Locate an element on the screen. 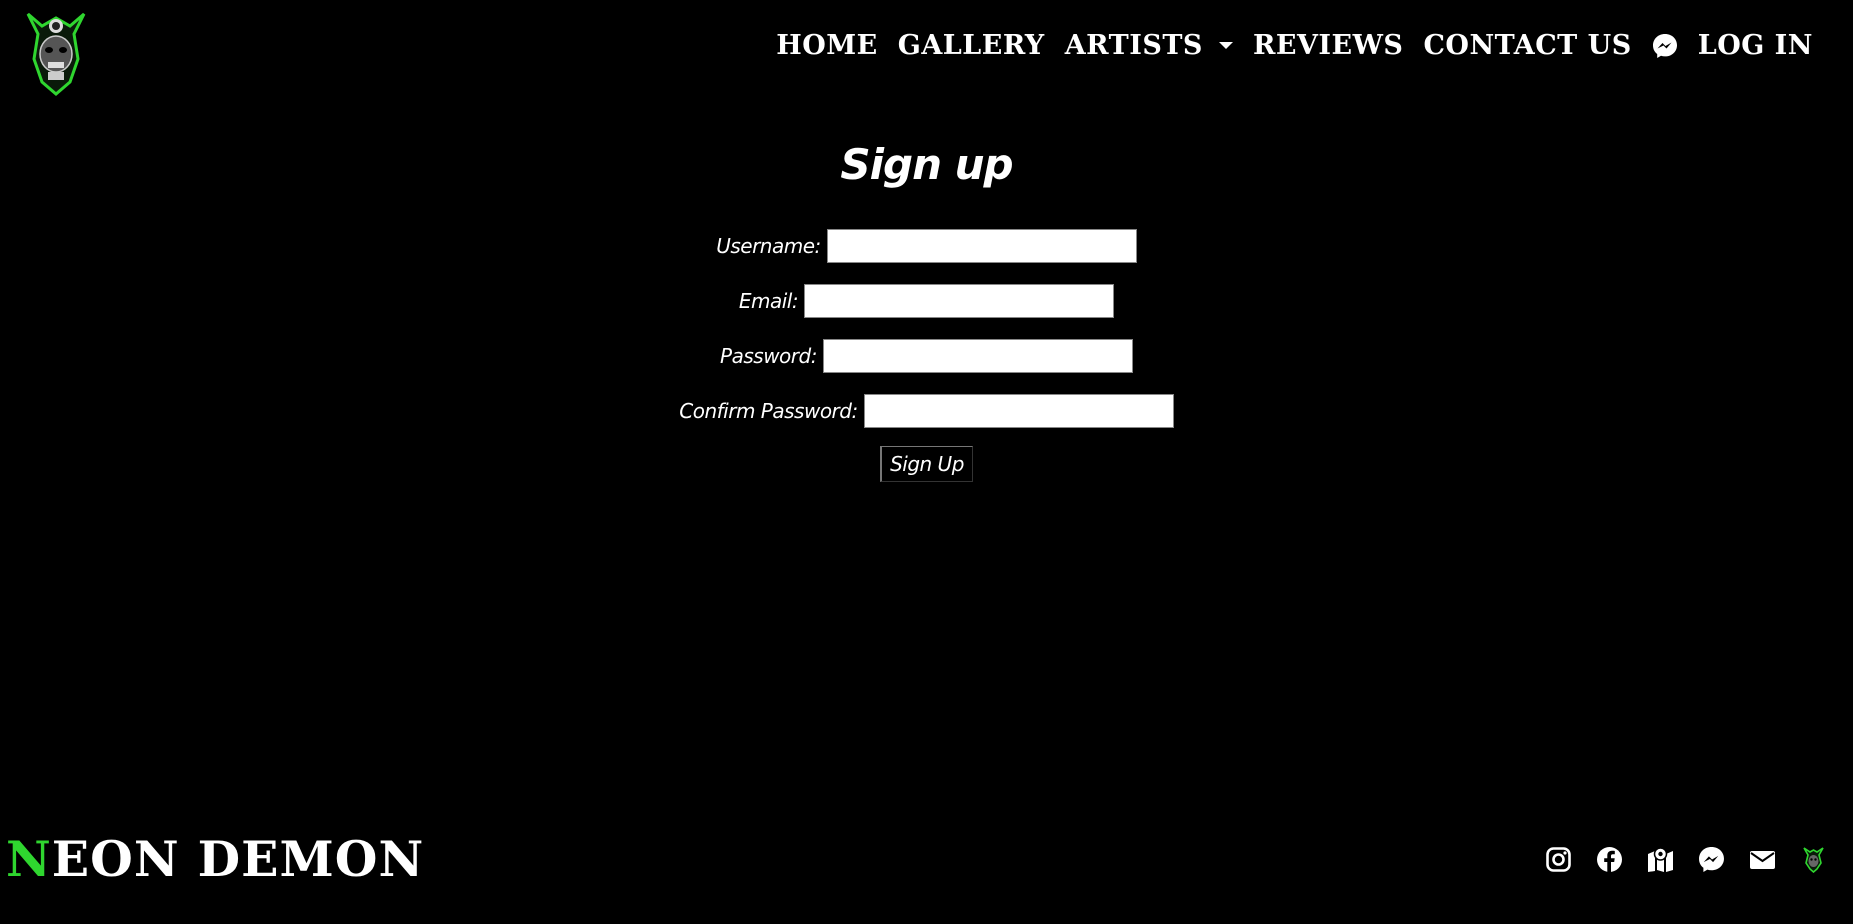 The width and height of the screenshot is (1853, 924). email-row: Email: is located at coordinates (926, 301).